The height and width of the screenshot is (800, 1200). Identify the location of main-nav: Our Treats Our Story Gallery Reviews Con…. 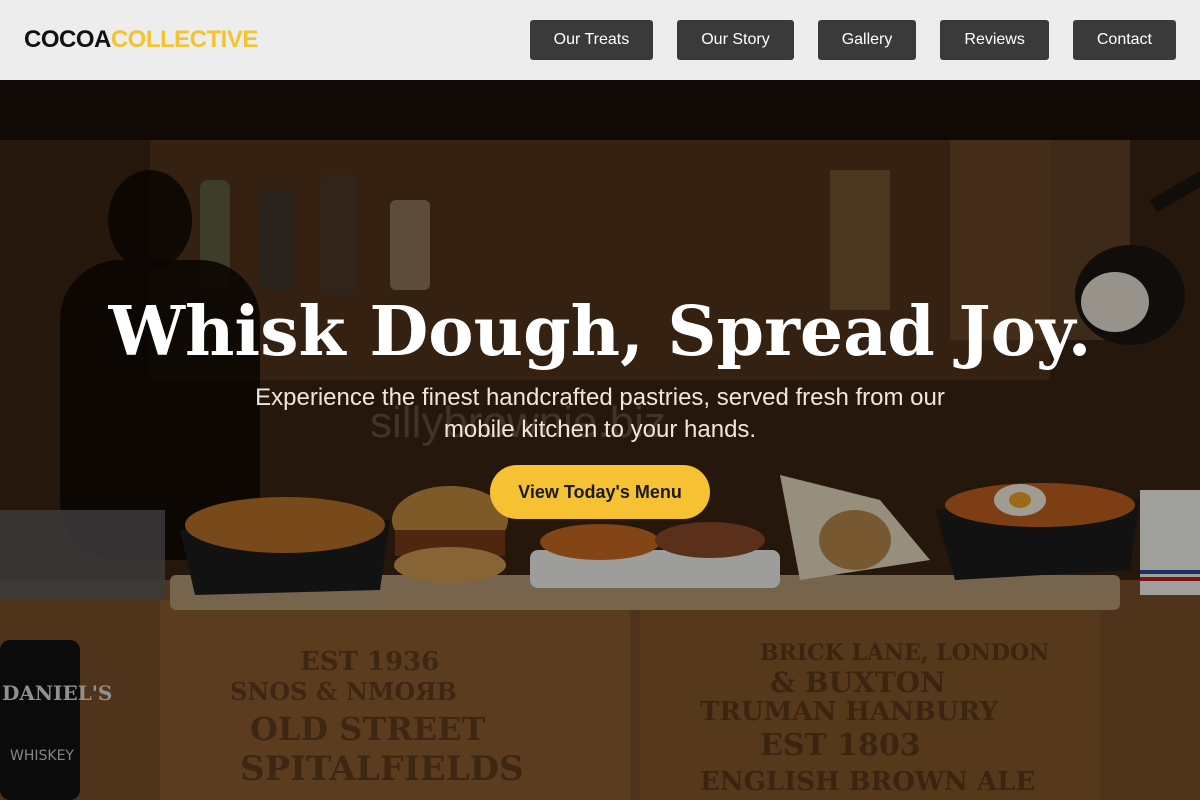
(852, 40).